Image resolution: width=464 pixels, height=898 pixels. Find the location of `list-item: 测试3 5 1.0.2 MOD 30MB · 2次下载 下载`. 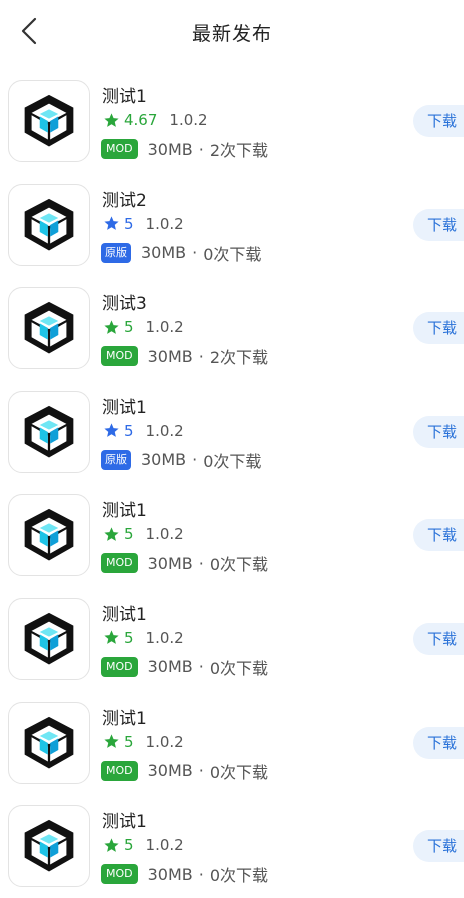

list-item: 测试3 5 1.0.2 MOD 30MB · 2次下载 下载 is located at coordinates (232, 328).